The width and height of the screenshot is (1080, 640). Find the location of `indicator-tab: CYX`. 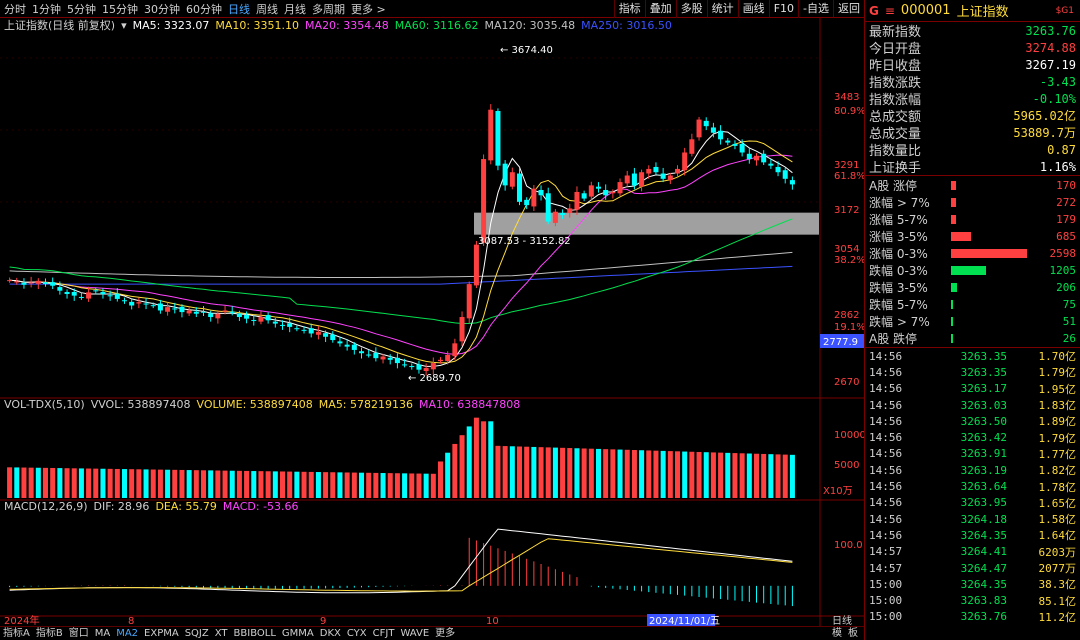

indicator-tab: CYX is located at coordinates (357, 633).